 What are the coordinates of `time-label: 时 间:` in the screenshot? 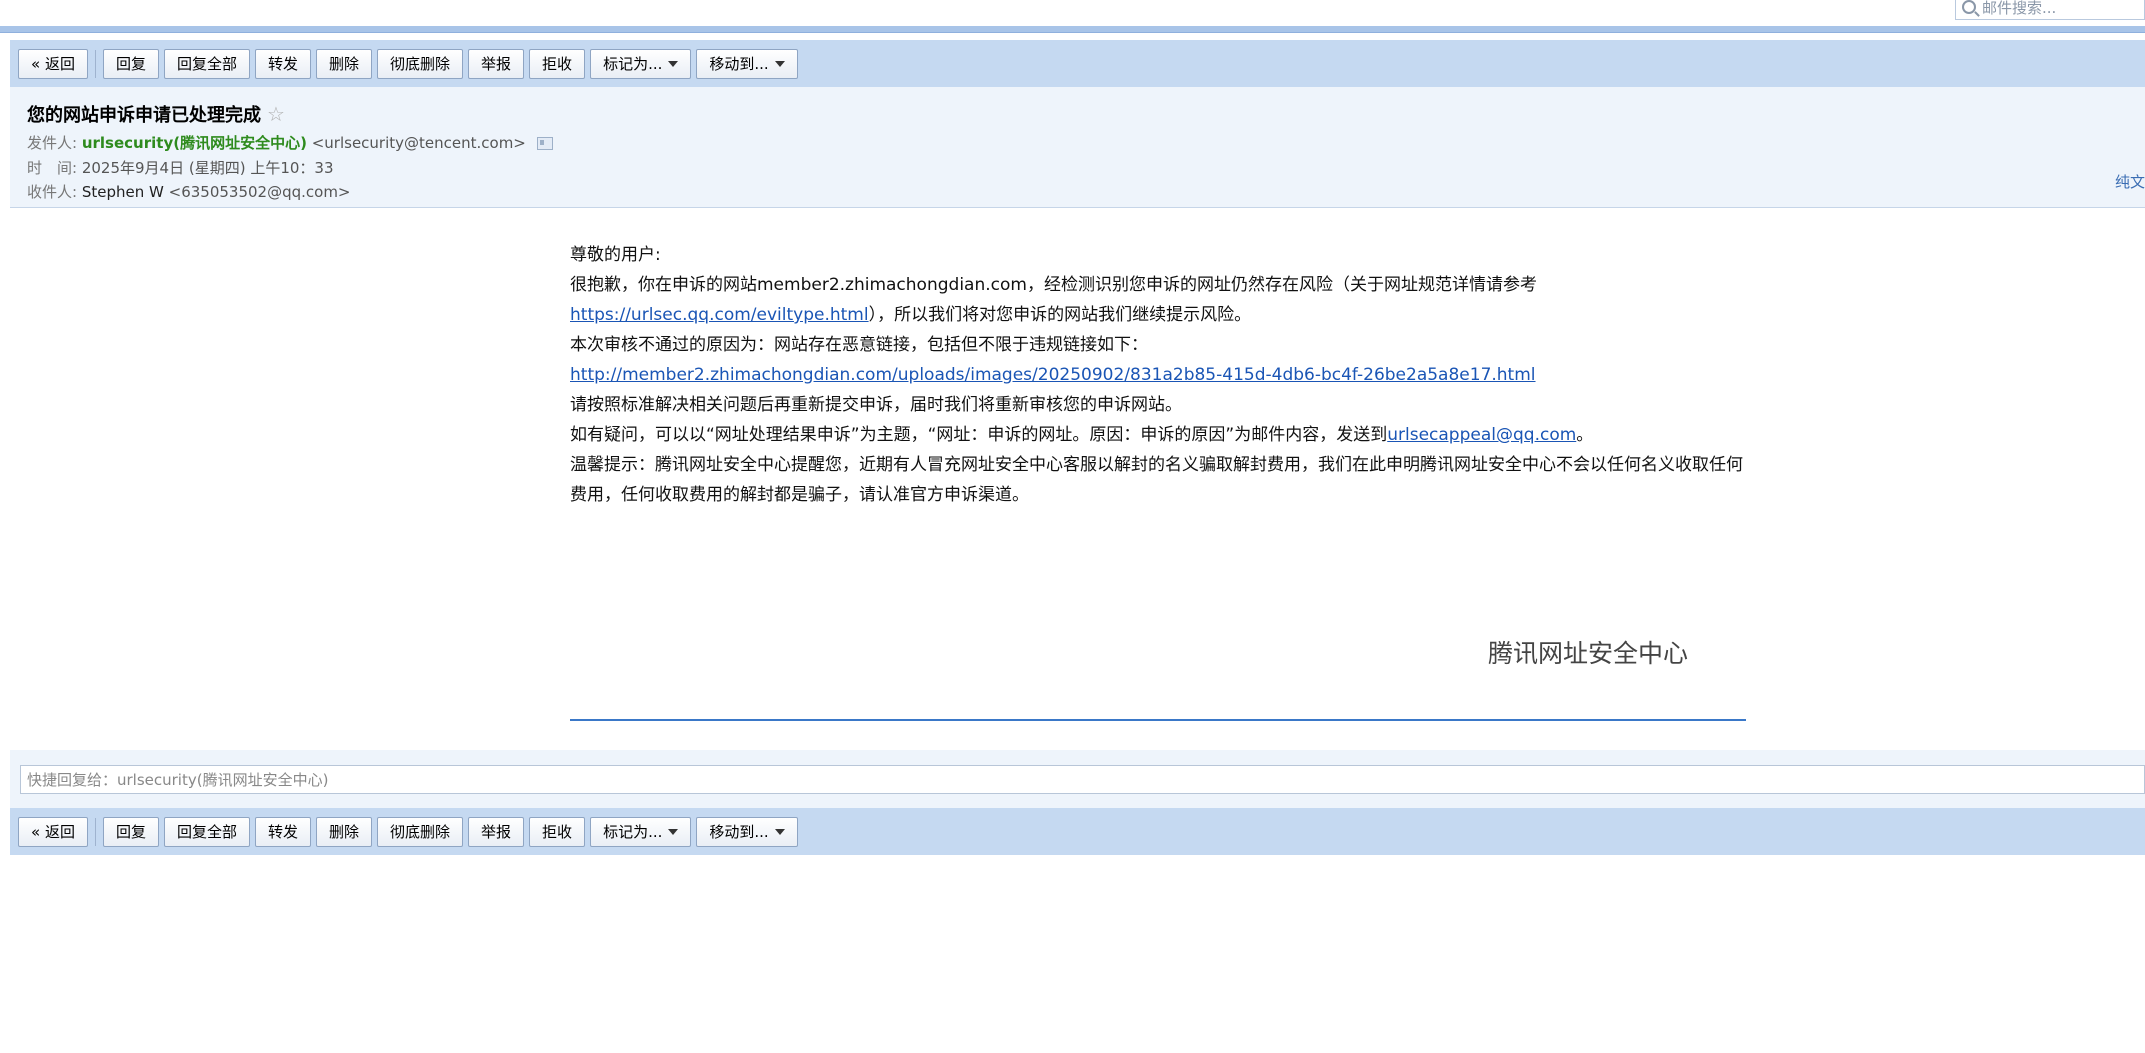 It's located at (52, 168).